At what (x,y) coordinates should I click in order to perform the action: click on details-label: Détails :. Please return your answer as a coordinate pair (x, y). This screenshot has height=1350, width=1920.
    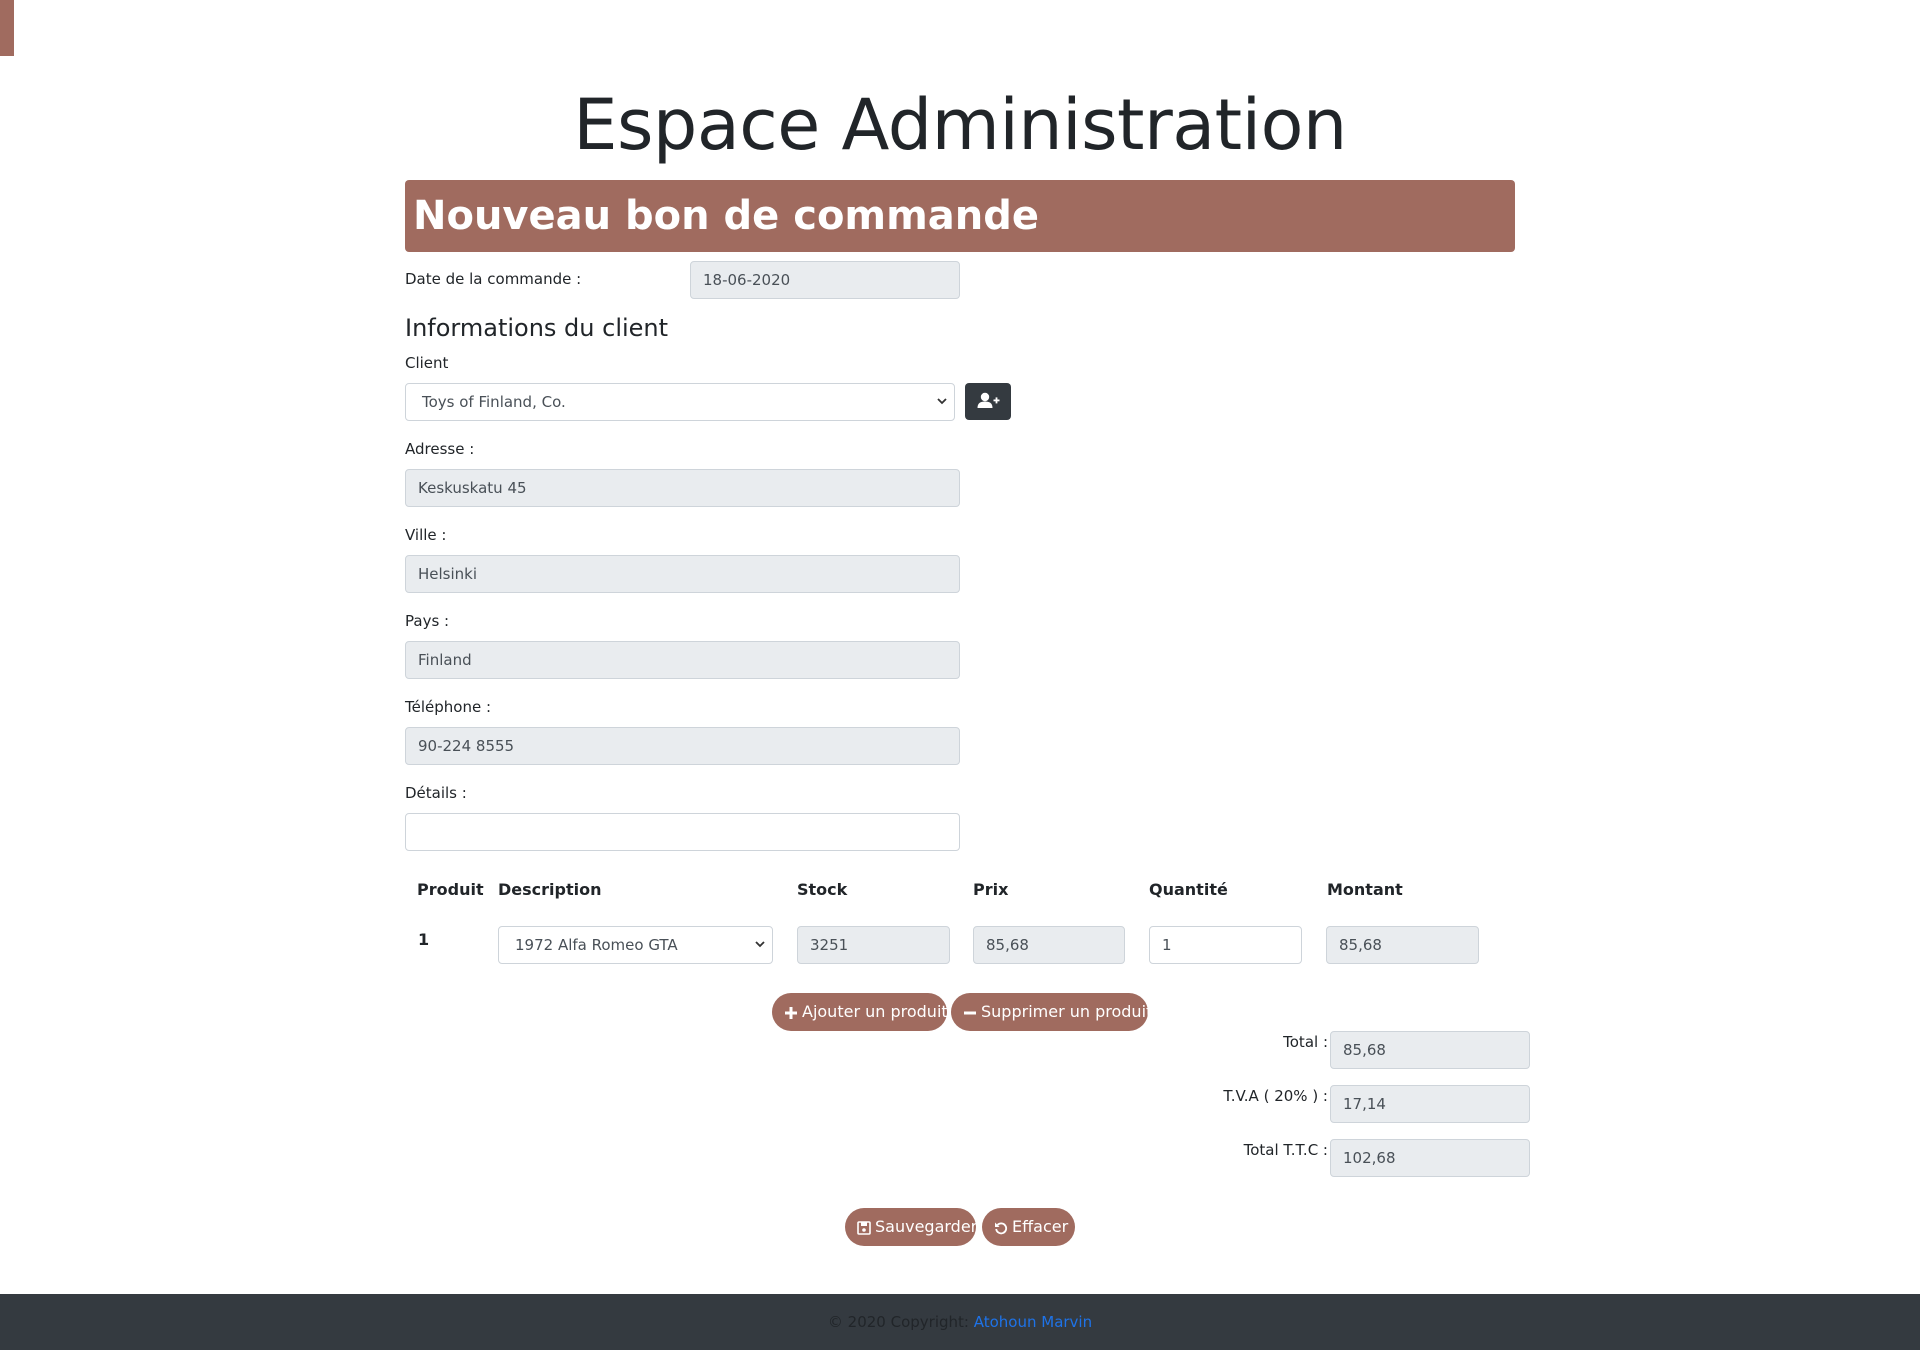
    Looking at the image, I should click on (436, 793).